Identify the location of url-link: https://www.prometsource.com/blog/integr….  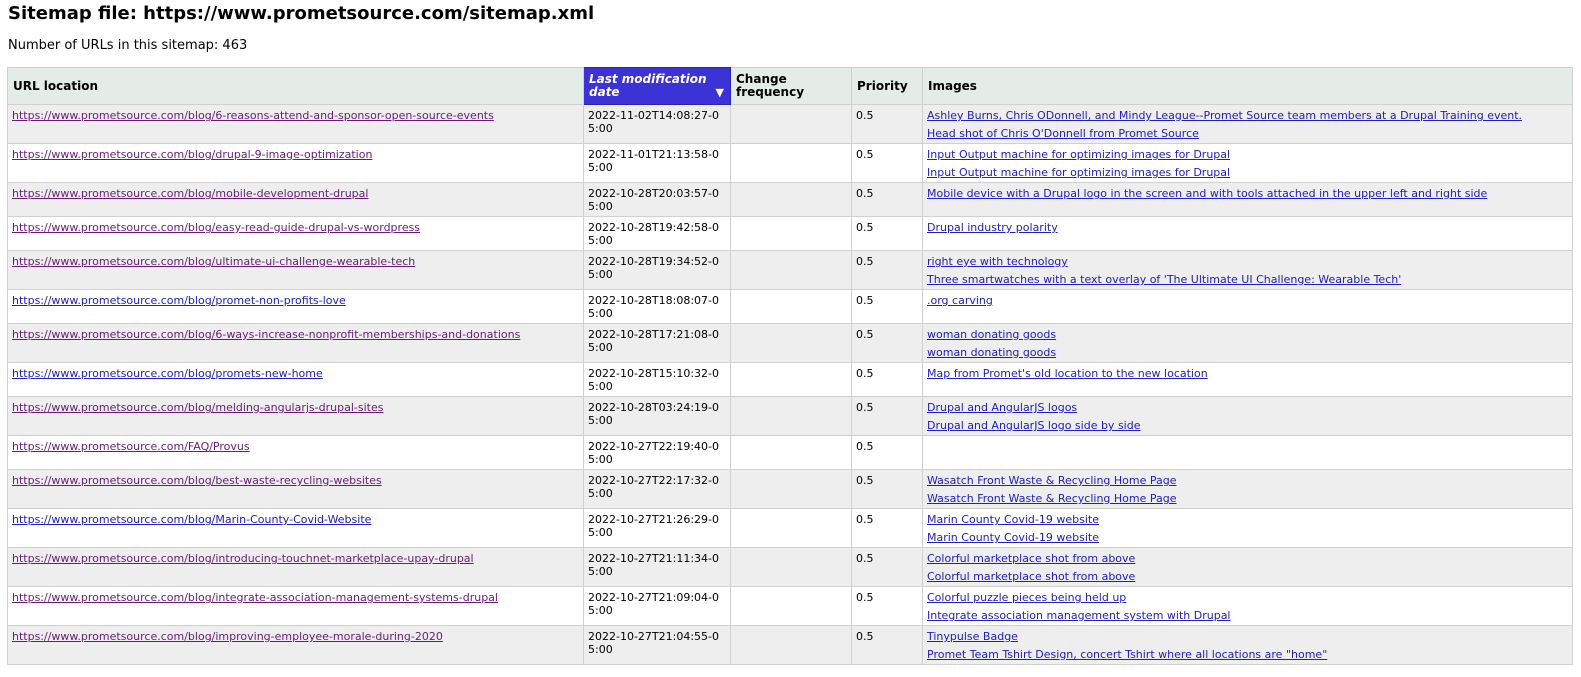
(255, 597).